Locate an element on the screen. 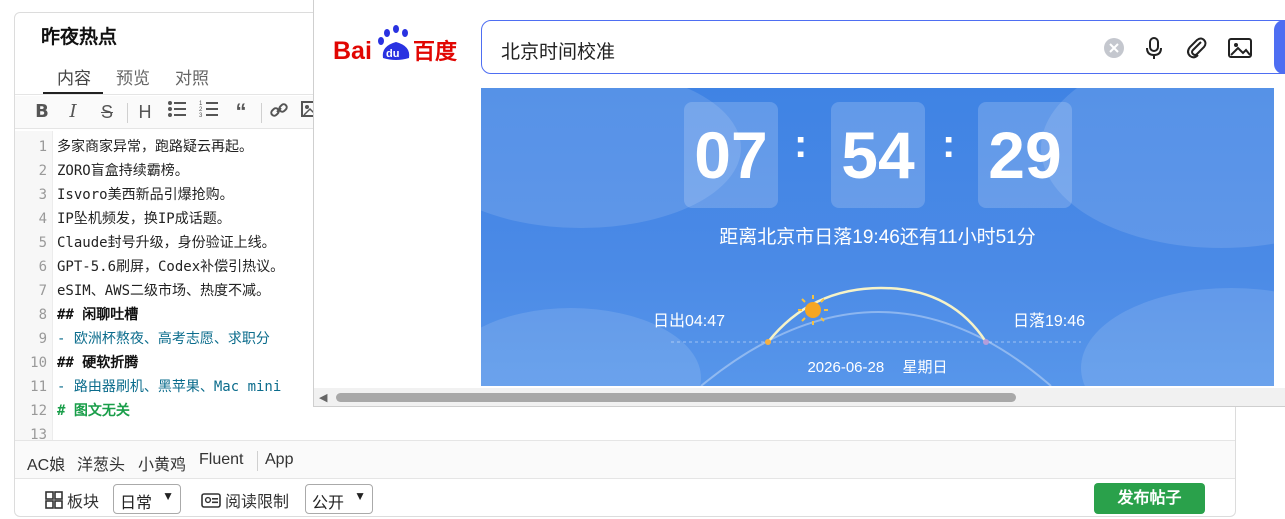 The image size is (1285, 519). scrollbar-thumb is located at coordinates (676, 397).